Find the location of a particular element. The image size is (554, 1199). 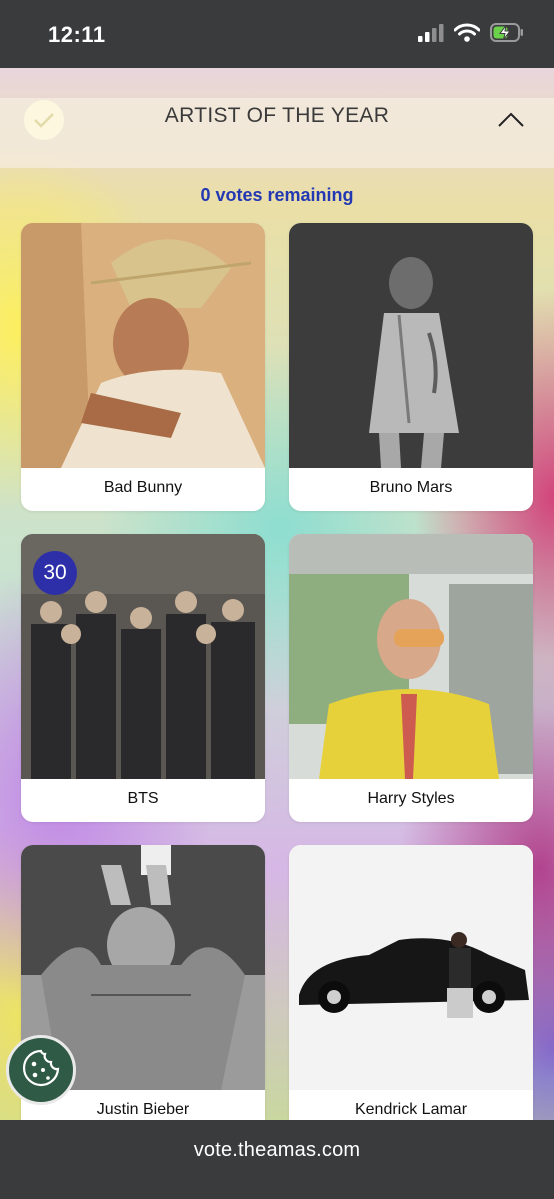

vote-count-badge: 30 is located at coordinates (55, 573).